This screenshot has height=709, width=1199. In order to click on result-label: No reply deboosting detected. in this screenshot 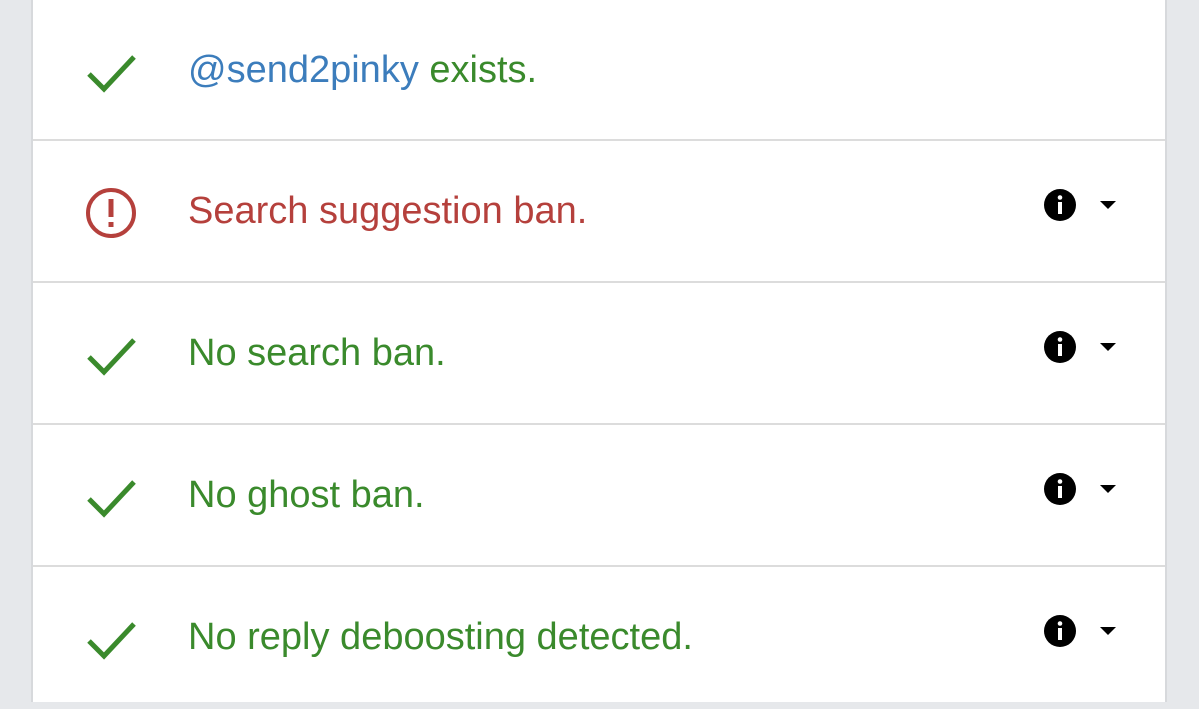, I will do `click(440, 637)`.